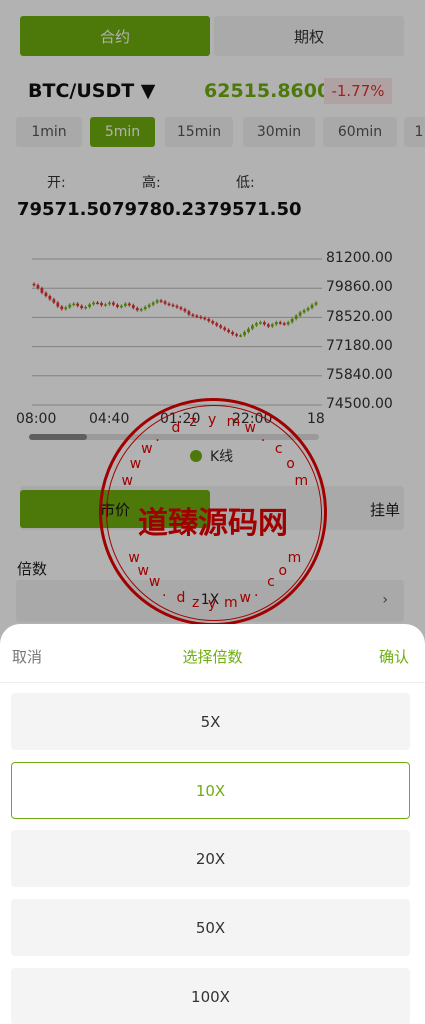  Describe the element at coordinates (212, 657) in the screenshot. I see `sheet-title: 选择倍数` at that location.